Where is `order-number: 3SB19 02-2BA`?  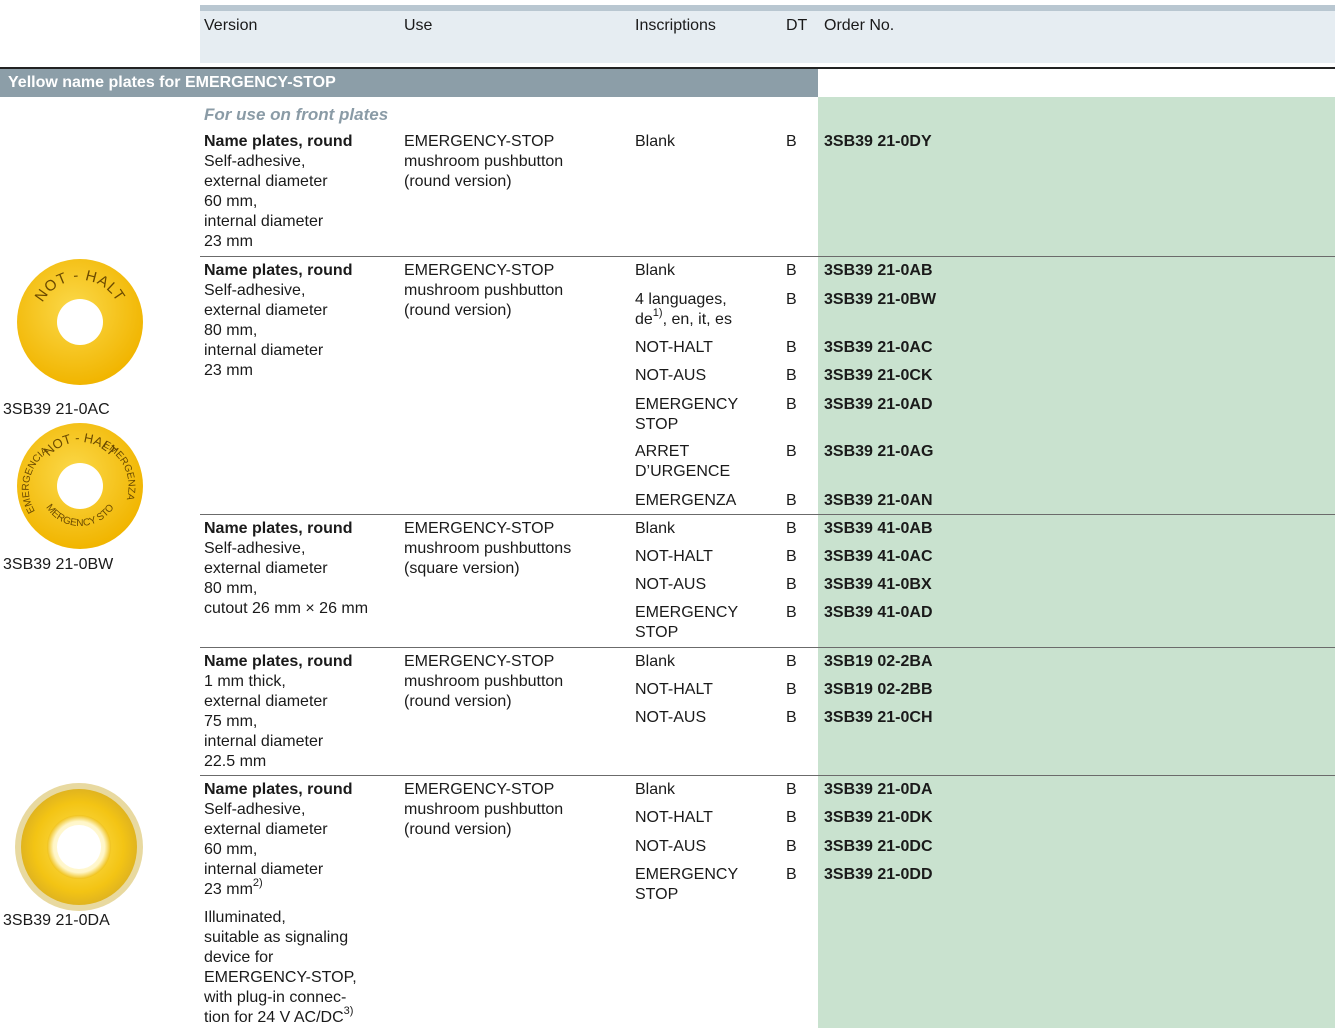 order-number: 3SB19 02-2BA is located at coordinates (878, 661).